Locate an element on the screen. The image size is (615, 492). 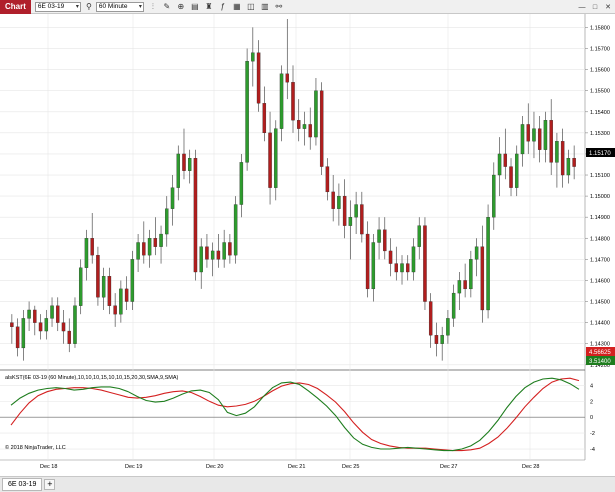
minimize-icon: — is located at coordinates (582, 7).